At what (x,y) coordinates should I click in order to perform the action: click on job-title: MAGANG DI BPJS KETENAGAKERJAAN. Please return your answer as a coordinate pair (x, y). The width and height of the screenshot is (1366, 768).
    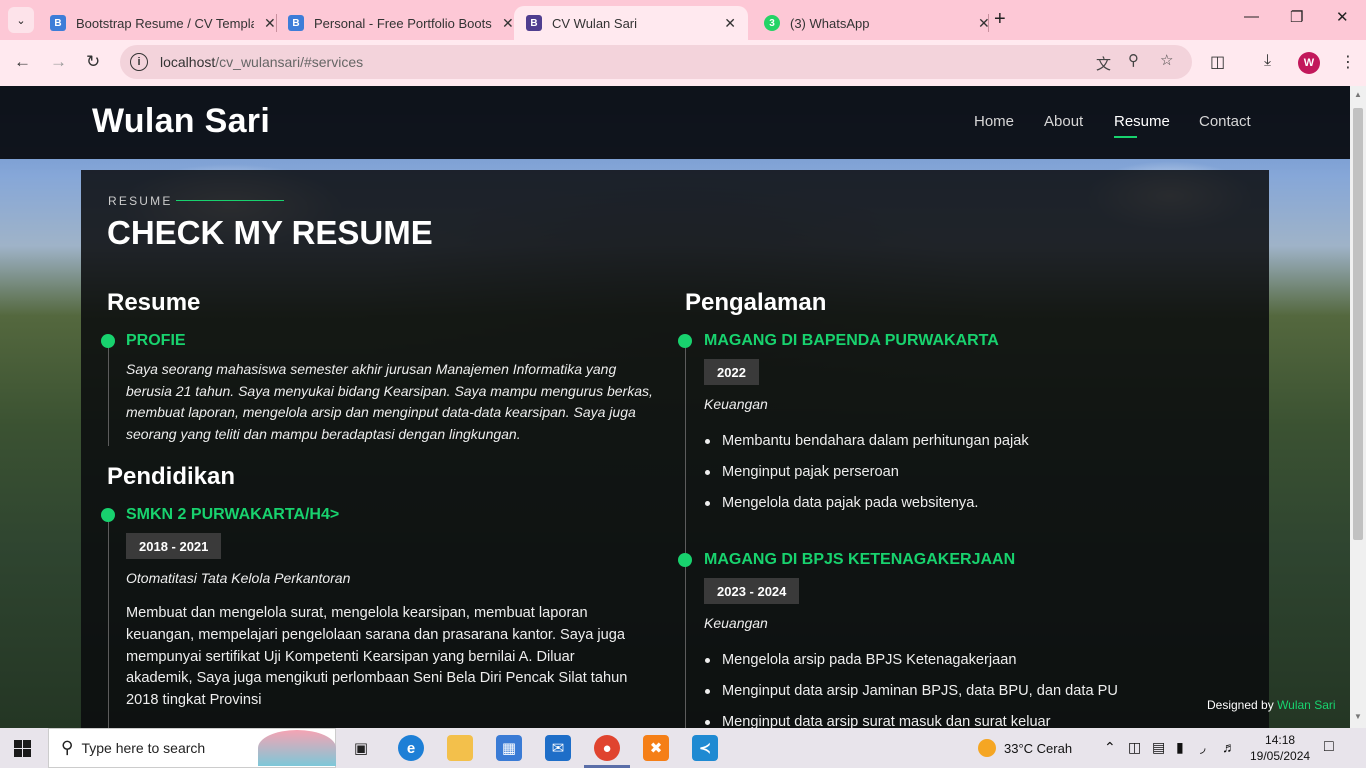
    Looking at the image, I should click on (860, 559).